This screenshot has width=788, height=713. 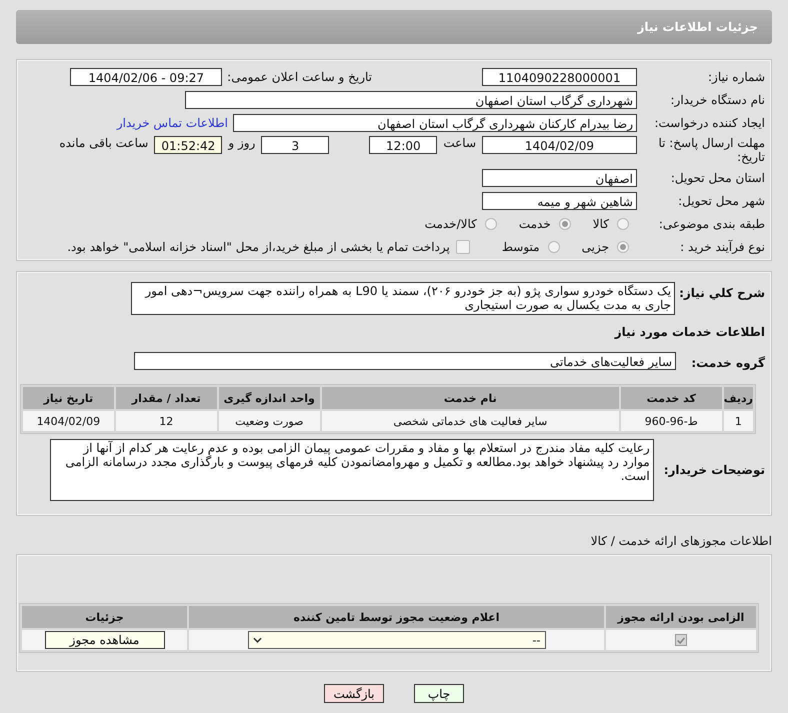 What do you see at coordinates (600, 223) in the screenshot?
I see `radio-label: کالا` at bounding box center [600, 223].